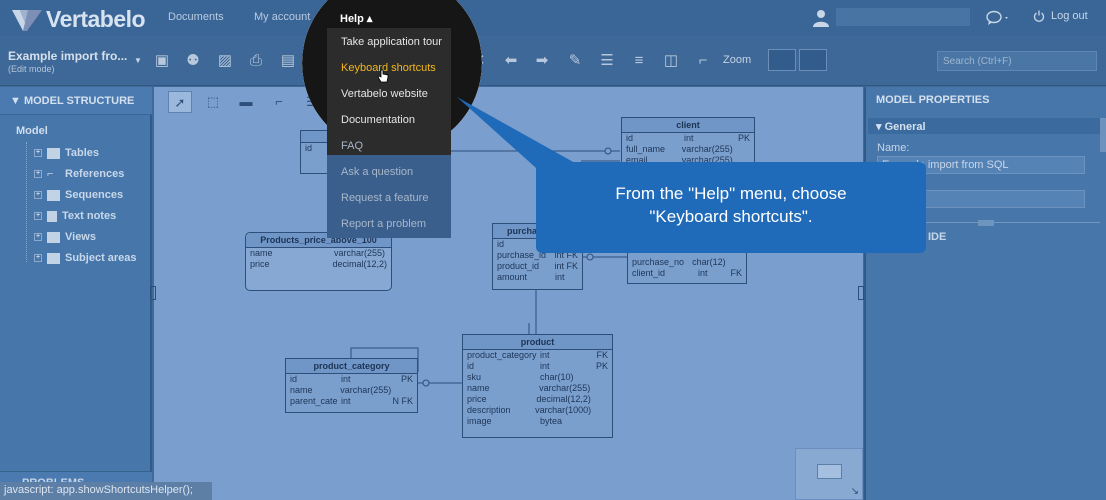 The height and width of the screenshot is (500, 1106). I want to click on tree-item-text-notes: + Text notes, so click(75, 216).